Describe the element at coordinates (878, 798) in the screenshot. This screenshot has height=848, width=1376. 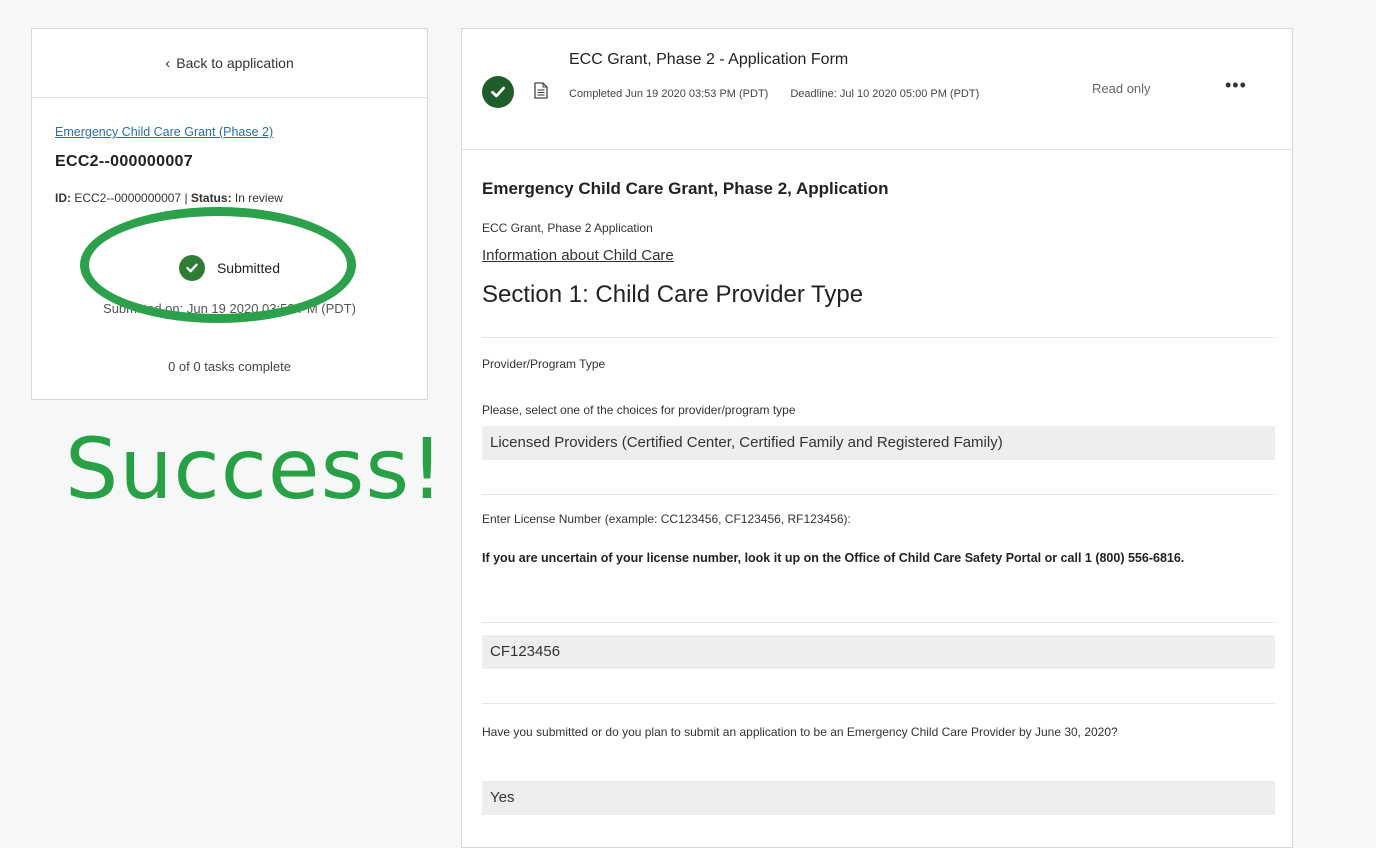
I see `answer-field: Yes` at that location.